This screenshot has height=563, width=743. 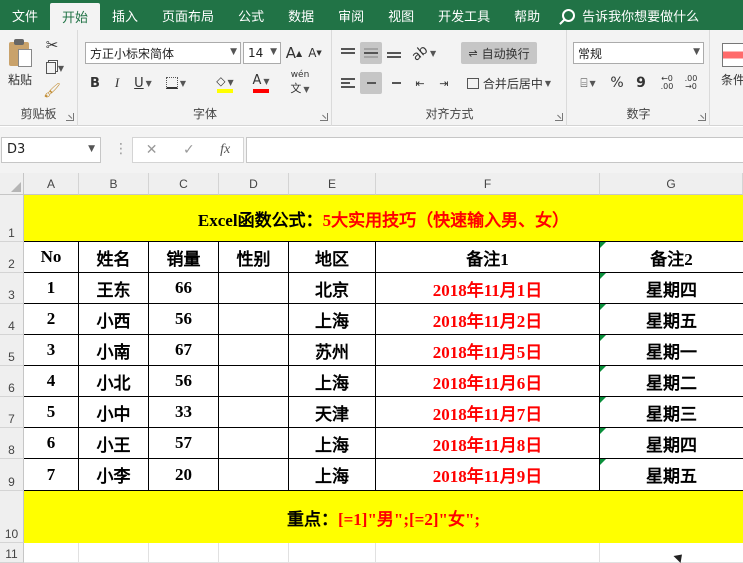 What do you see at coordinates (488, 184) in the screenshot?
I see `column-header-f: F` at bounding box center [488, 184].